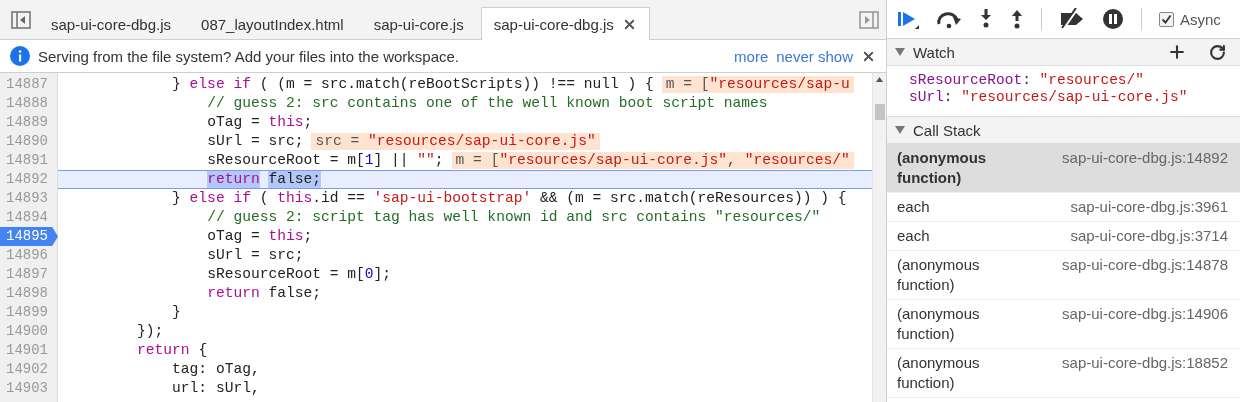 Image resolution: width=1240 pixels, height=402 pixels. What do you see at coordinates (299, 274) in the screenshot?
I see `code-line: sResourceRoot = m[0];` at bounding box center [299, 274].